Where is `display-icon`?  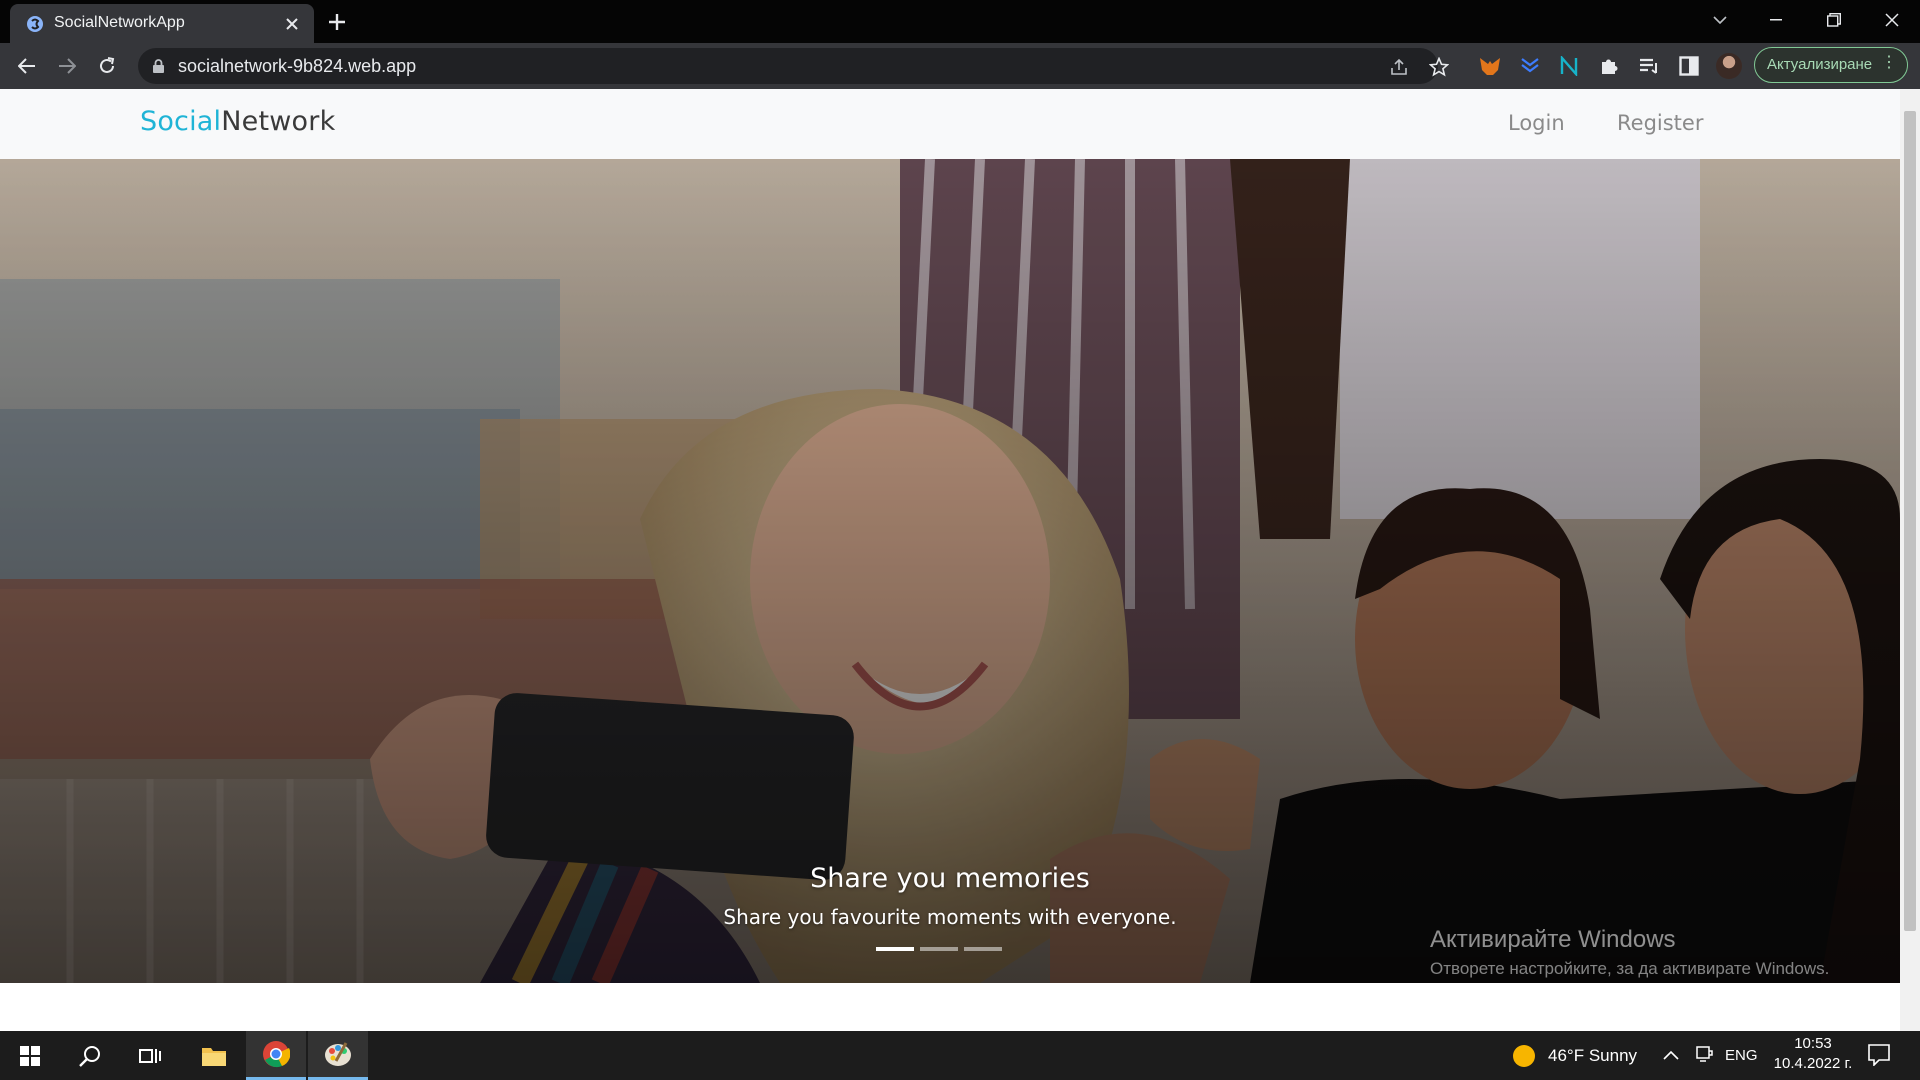
display-icon is located at coordinates (1704, 1056).